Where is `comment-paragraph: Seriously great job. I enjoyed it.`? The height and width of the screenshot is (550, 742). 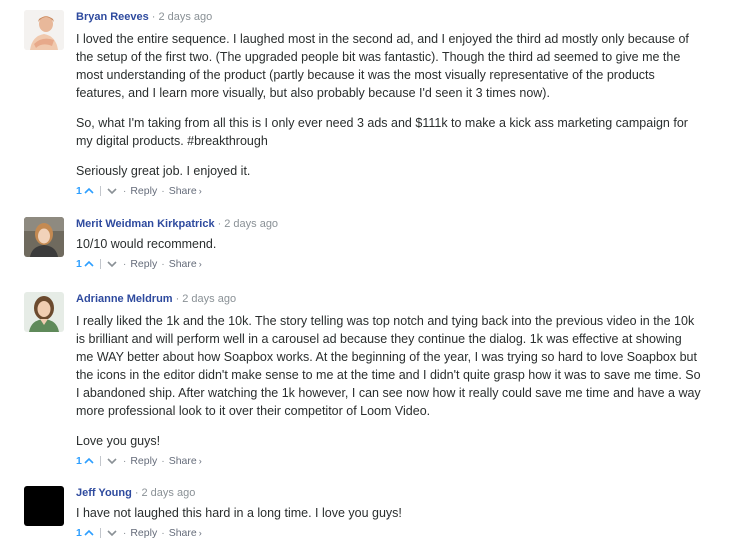
comment-paragraph: Seriously great job. I enjoyed it. is located at coordinates (163, 171).